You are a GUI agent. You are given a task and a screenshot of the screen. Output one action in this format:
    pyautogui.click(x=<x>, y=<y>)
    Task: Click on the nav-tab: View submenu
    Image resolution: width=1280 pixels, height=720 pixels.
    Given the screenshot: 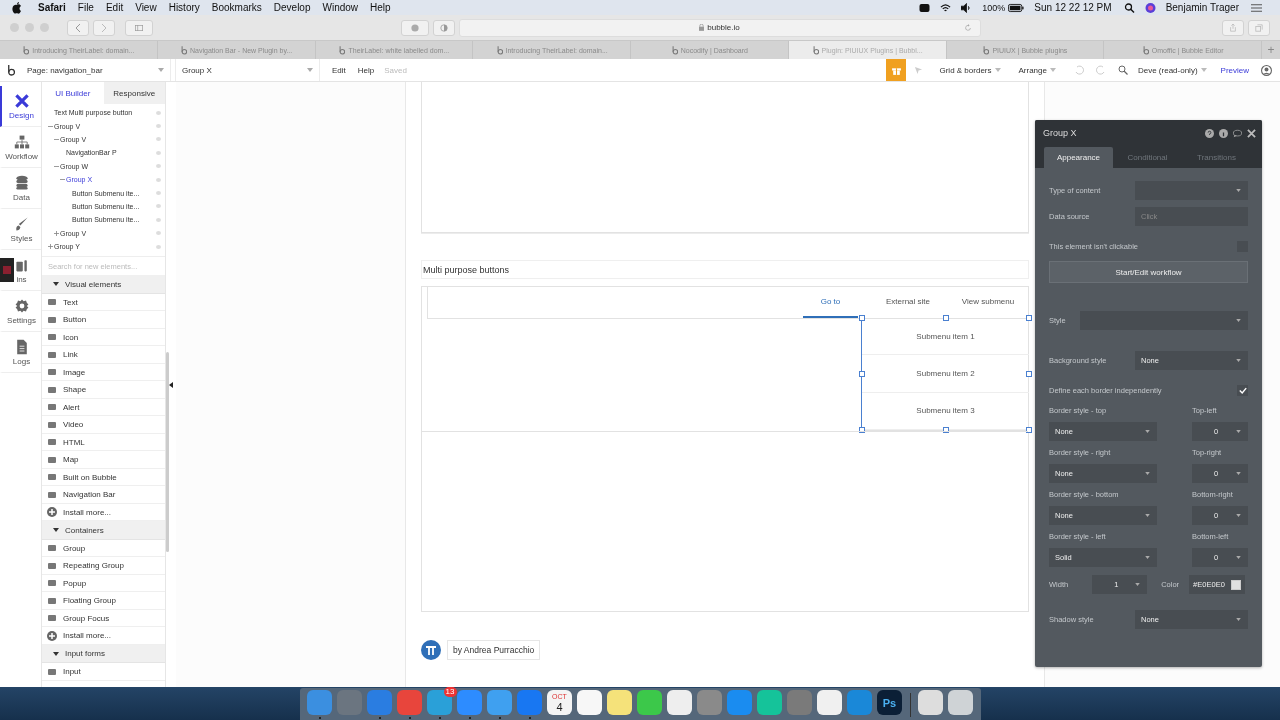 What is the action you would take?
    pyautogui.click(x=988, y=302)
    